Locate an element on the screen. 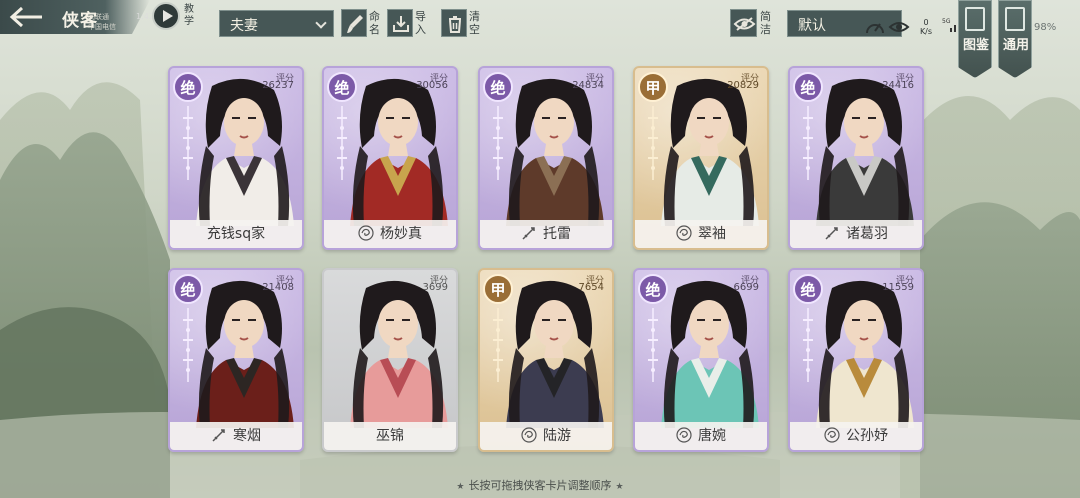 This screenshot has height=498, width=1080. clear-button: 清空 is located at coordinates (463, 23).